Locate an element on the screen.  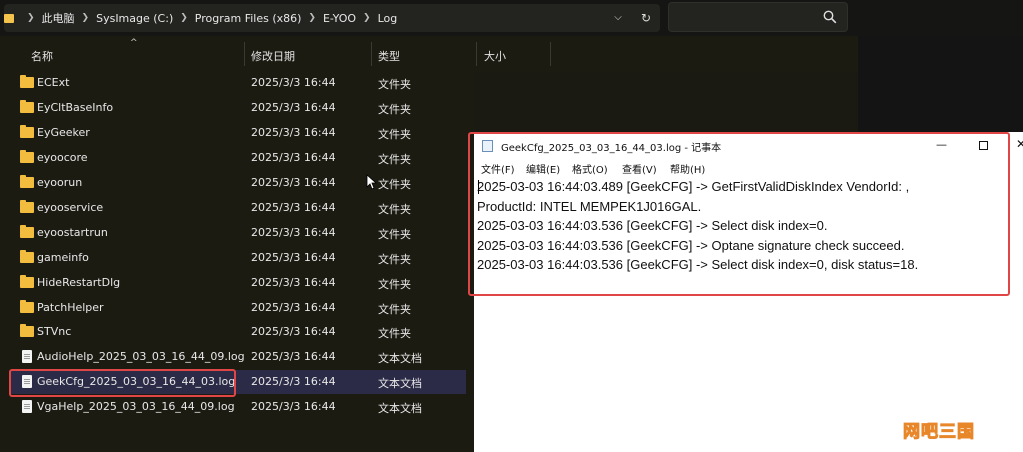
breadcrumb-program-files: Program Files (x86) is located at coordinates (248, 18).